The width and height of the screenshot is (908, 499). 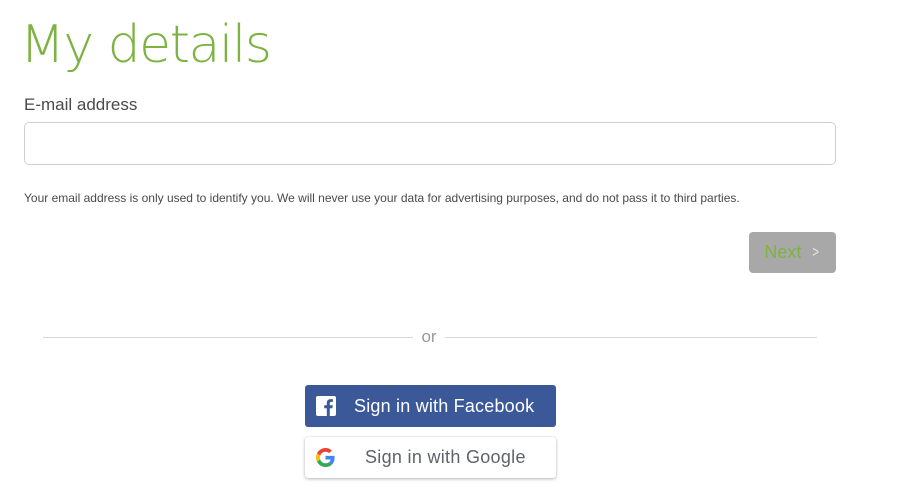 I want to click on chevron-right-icon: >, so click(x=816, y=252).